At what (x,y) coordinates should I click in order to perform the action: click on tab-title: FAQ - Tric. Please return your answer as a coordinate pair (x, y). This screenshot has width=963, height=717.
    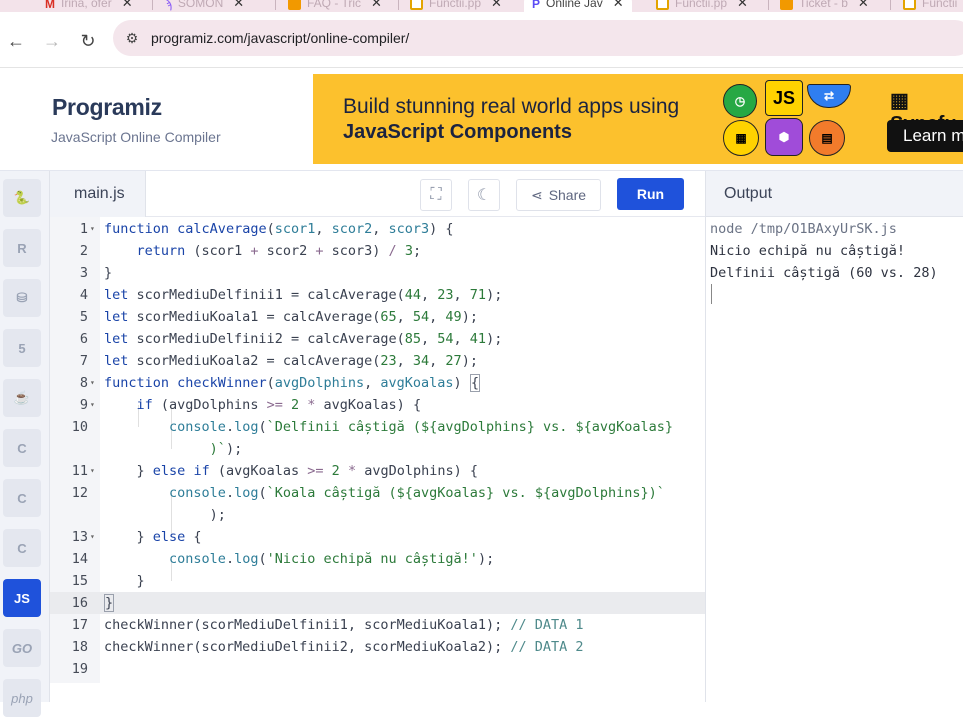
    Looking at the image, I should click on (334, 5).